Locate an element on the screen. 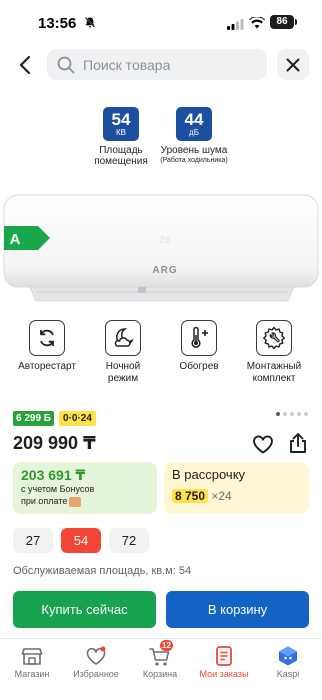 The width and height of the screenshot is (322, 700). share-icon is located at coordinates (298, 443).